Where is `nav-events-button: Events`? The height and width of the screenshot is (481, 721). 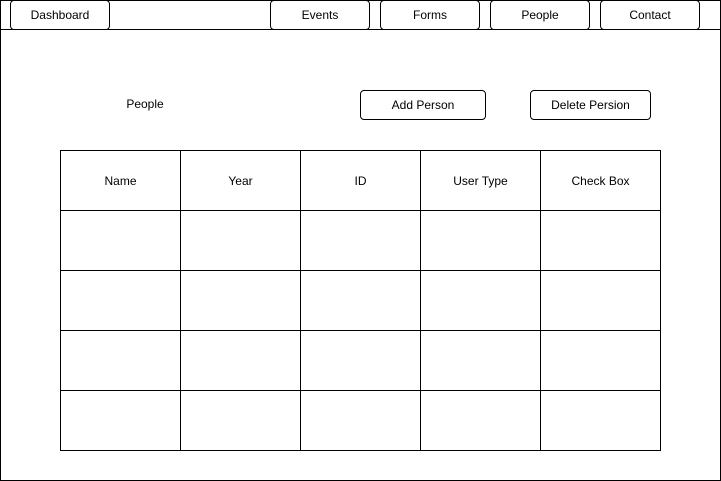
nav-events-button: Events is located at coordinates (320, 15).